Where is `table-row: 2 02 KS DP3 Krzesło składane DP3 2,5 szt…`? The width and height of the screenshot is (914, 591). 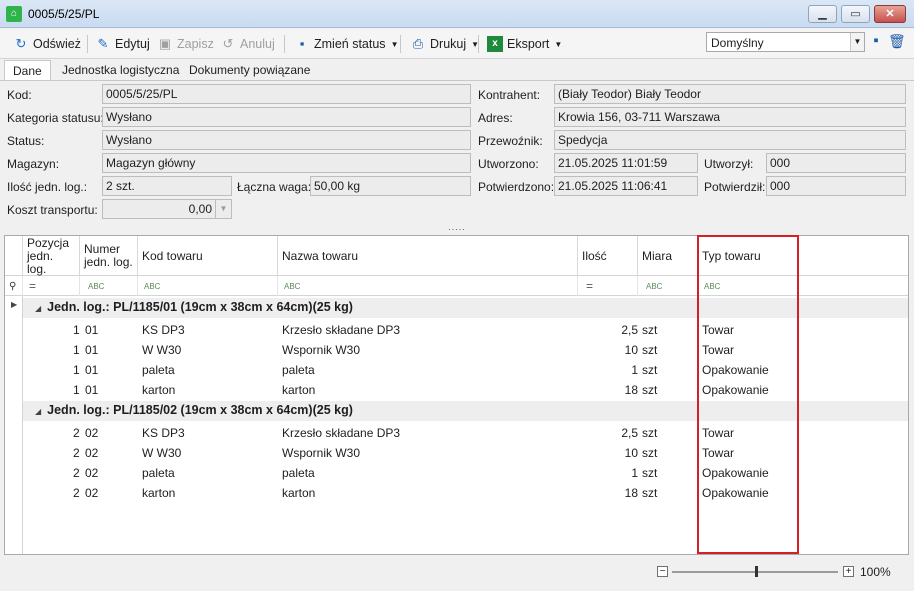
table-row: 2 02 KS DP3 Krzesło składane DP3 2,5 szt… is located at coordinates (465, 433).